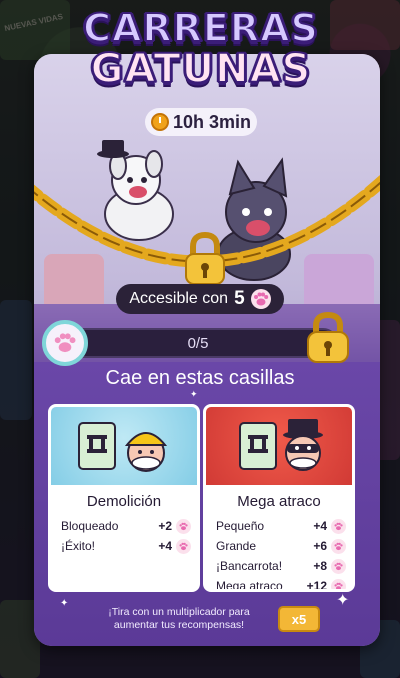 The image size is (400, 678). What do you see at coordinates (281, 546) in the screenshot?
I see `reward-row: Grande +6` at bounding box center [281, 546].